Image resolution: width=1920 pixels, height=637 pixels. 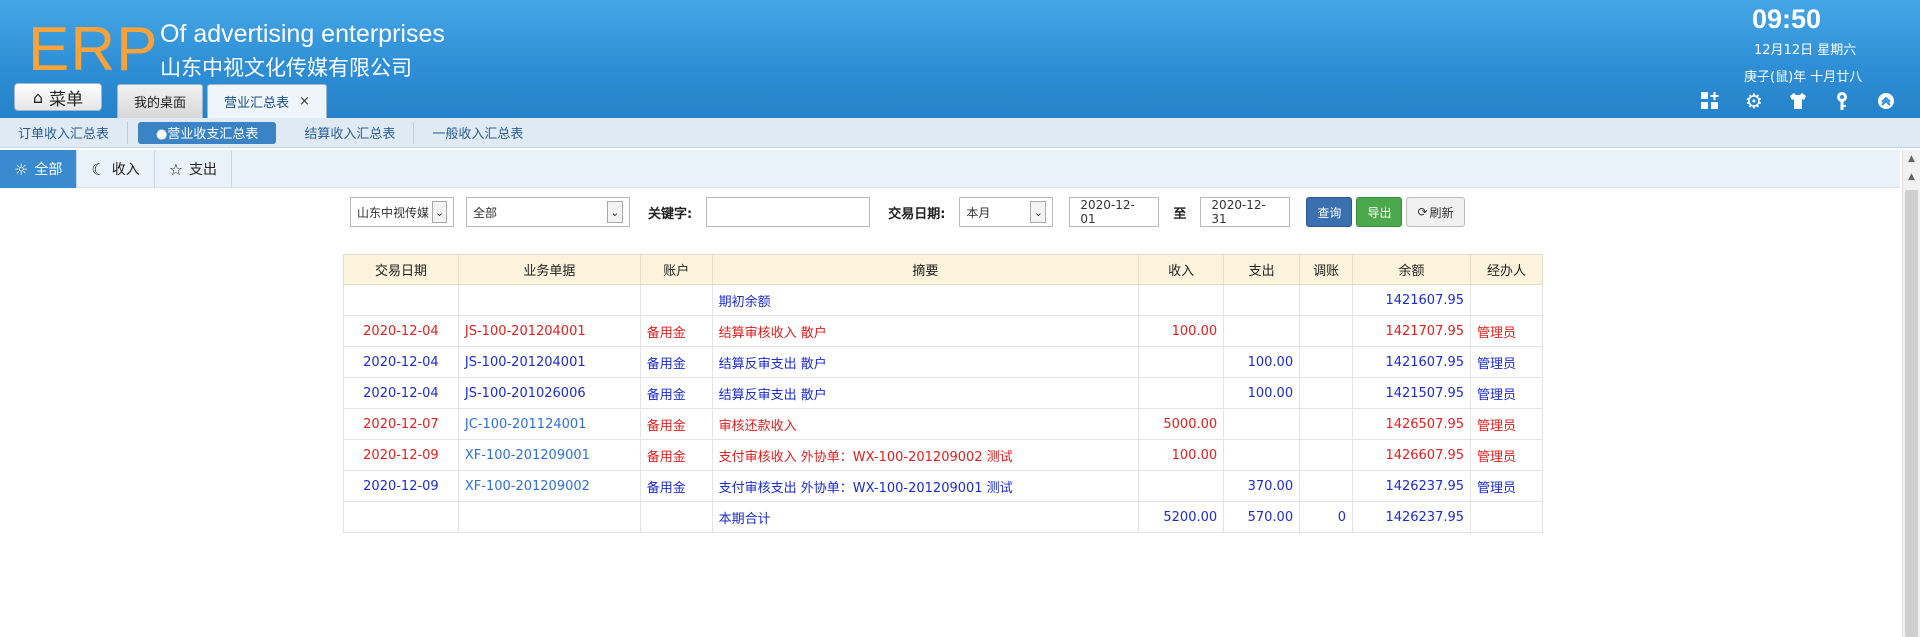 What do you see at coordinates (549, 300) in the screenshot?
I see `cell-doc` at bounding box center [549, 300].